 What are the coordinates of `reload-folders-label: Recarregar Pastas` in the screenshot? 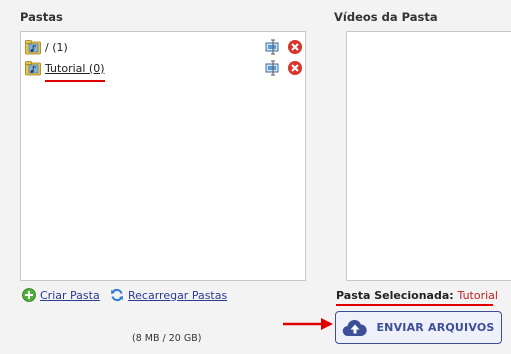 It's located at (178, 295).